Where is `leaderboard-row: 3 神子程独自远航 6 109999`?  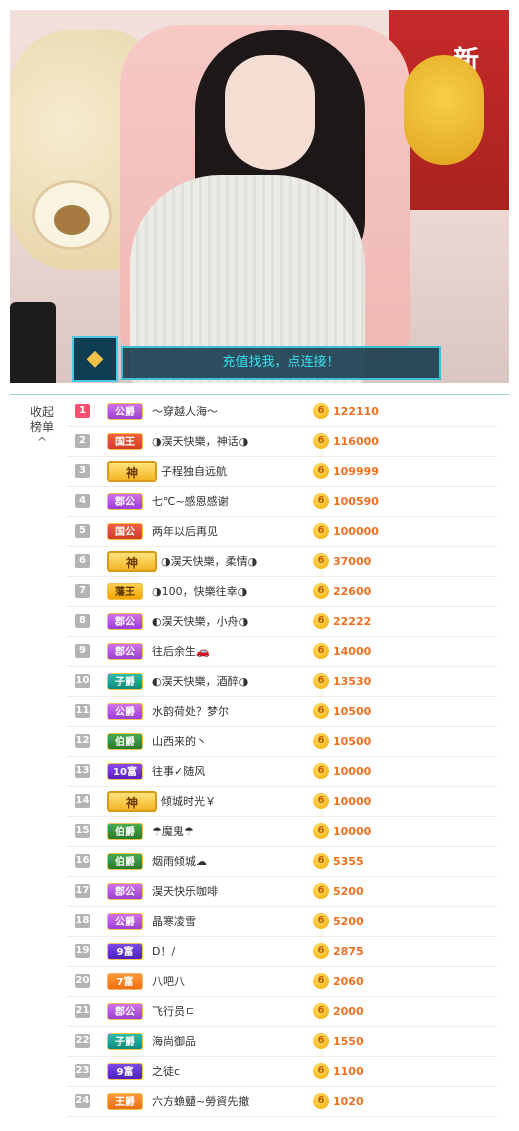
leaderboard-row: 3 神子程独自远航 6 109999 is located at coordinates (282, 472).